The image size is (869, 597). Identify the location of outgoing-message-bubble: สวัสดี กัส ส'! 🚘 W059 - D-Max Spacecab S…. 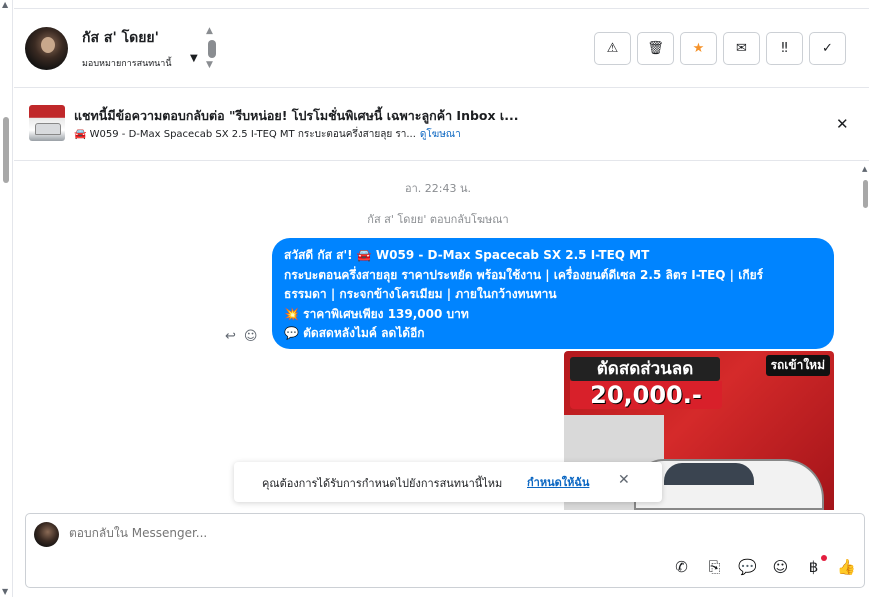
(553, 293).